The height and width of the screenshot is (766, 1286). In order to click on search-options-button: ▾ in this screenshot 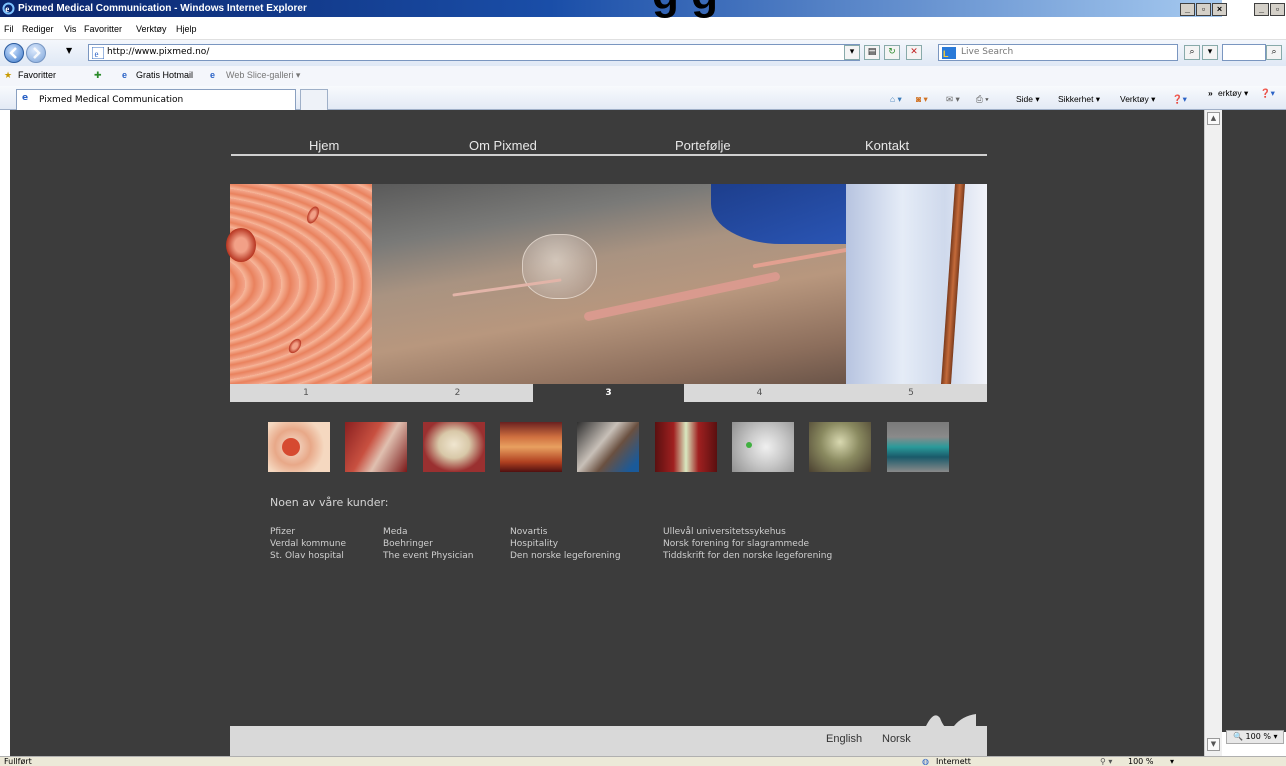, I will do `click(1210, 52)`.